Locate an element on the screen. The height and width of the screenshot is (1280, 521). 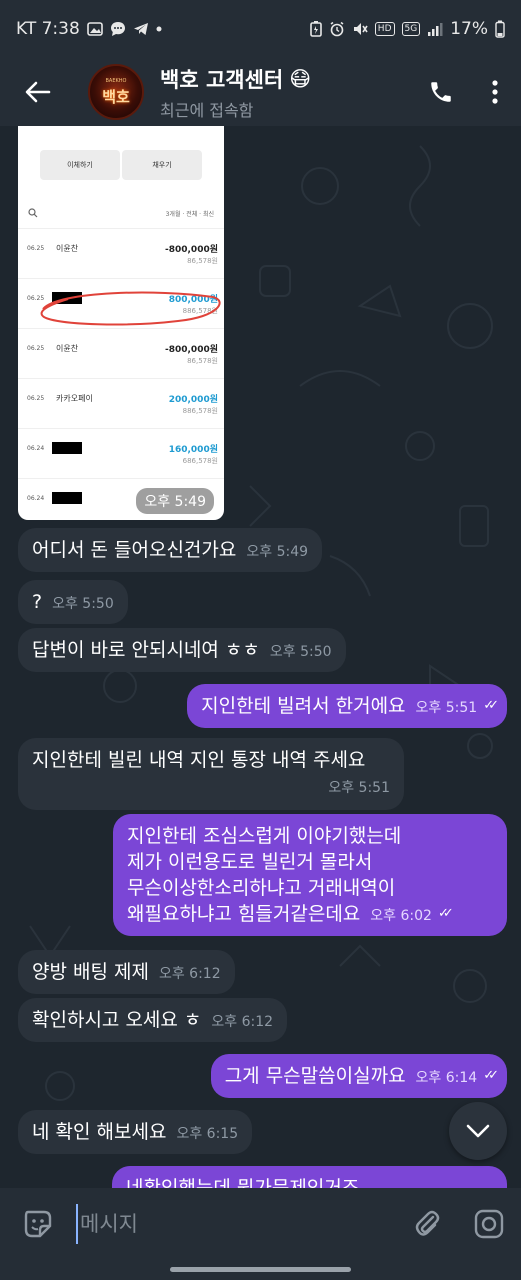
dot-icon is located at coordinates (159, 29).